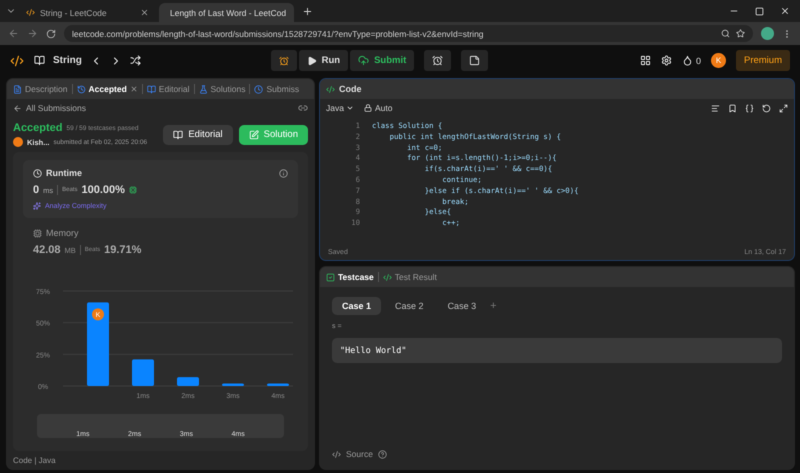 This screenshot has height=473, width=800. I want to click on panel-tab: Testcase, so click(350, 277).